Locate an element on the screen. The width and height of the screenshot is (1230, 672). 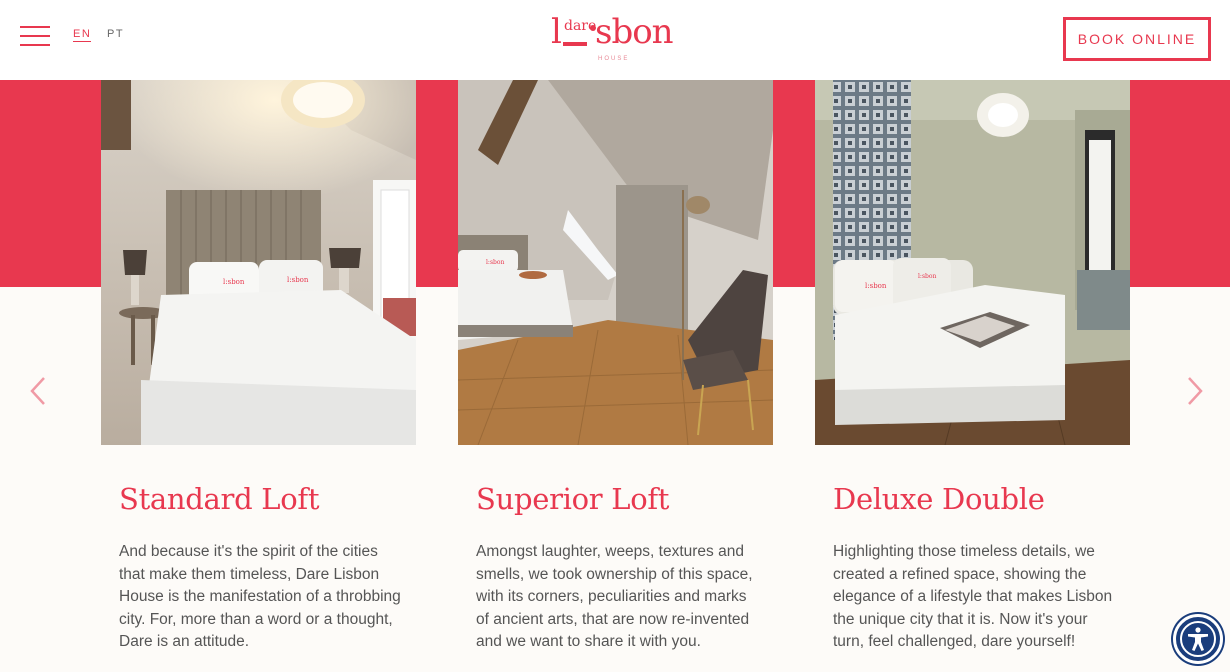
dare-lisbon-logo: l sbon dare HOUSE is located at coordinates (616, 38).